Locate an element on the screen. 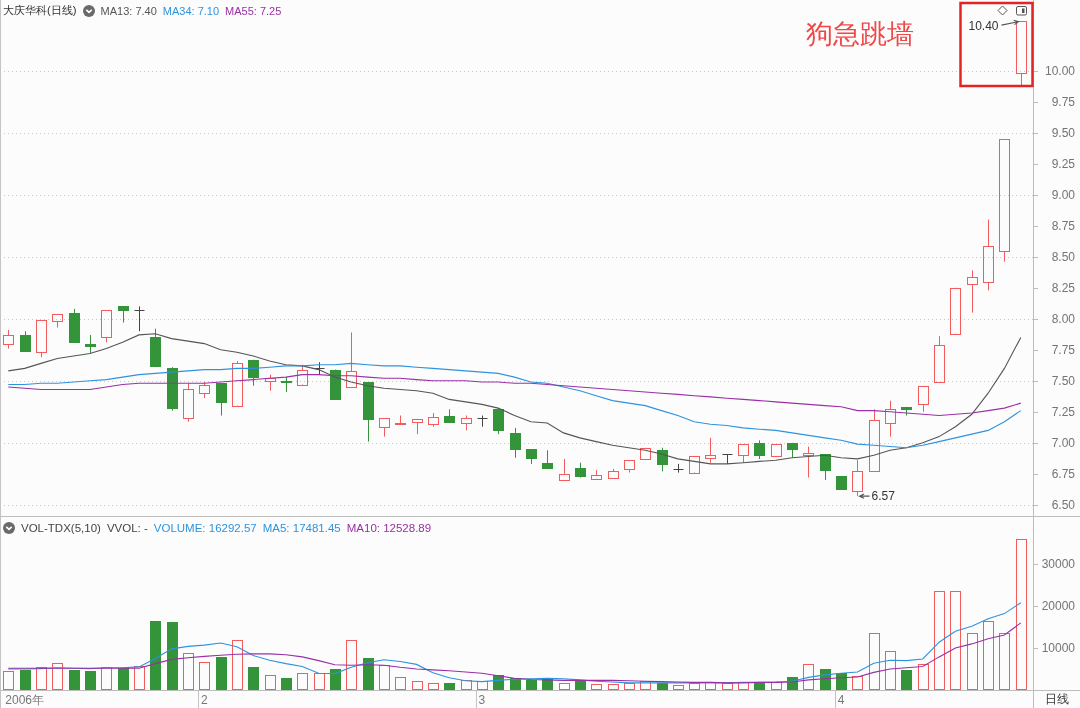 This screenshot has width=1080, height=708. axis-label: 8.00 is located at coordinates (1063, 318).